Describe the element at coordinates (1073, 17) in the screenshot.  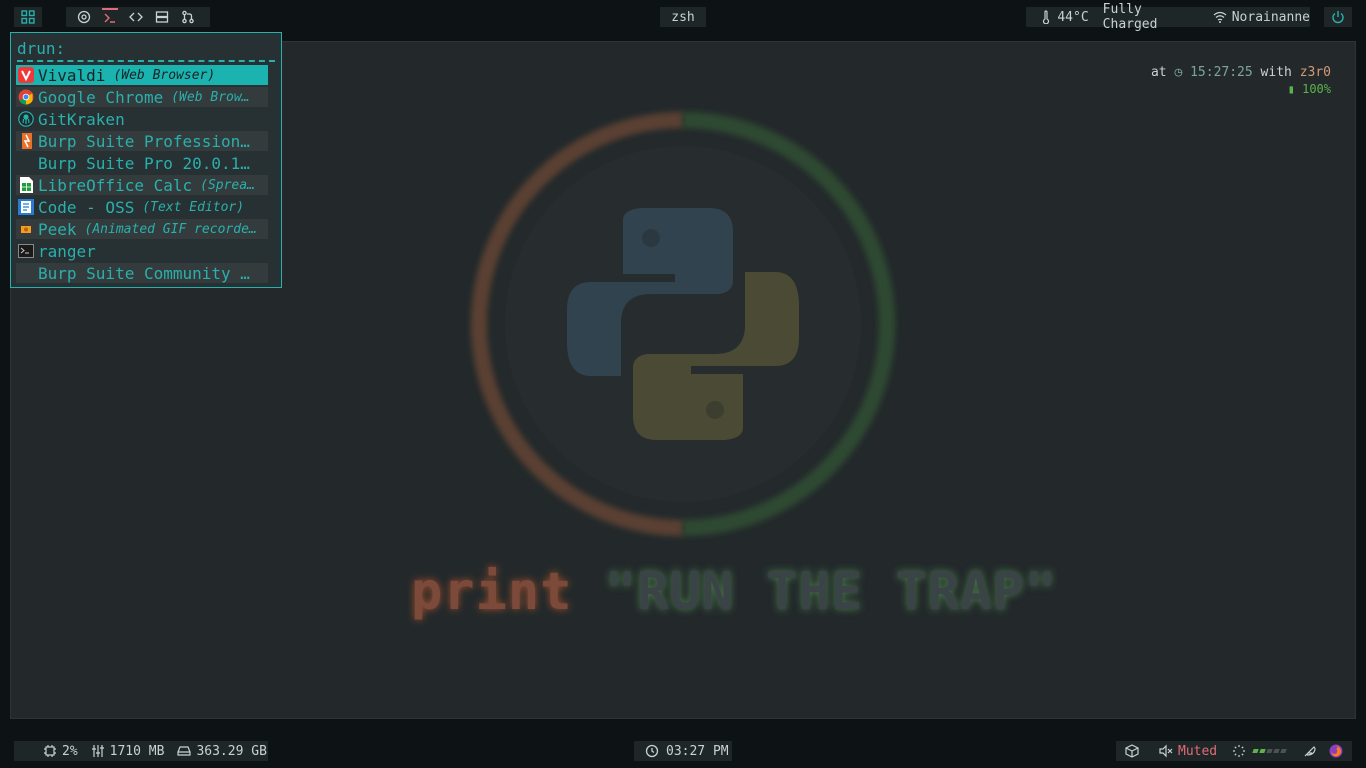
I see `temperature-text: 44°C` at that location.